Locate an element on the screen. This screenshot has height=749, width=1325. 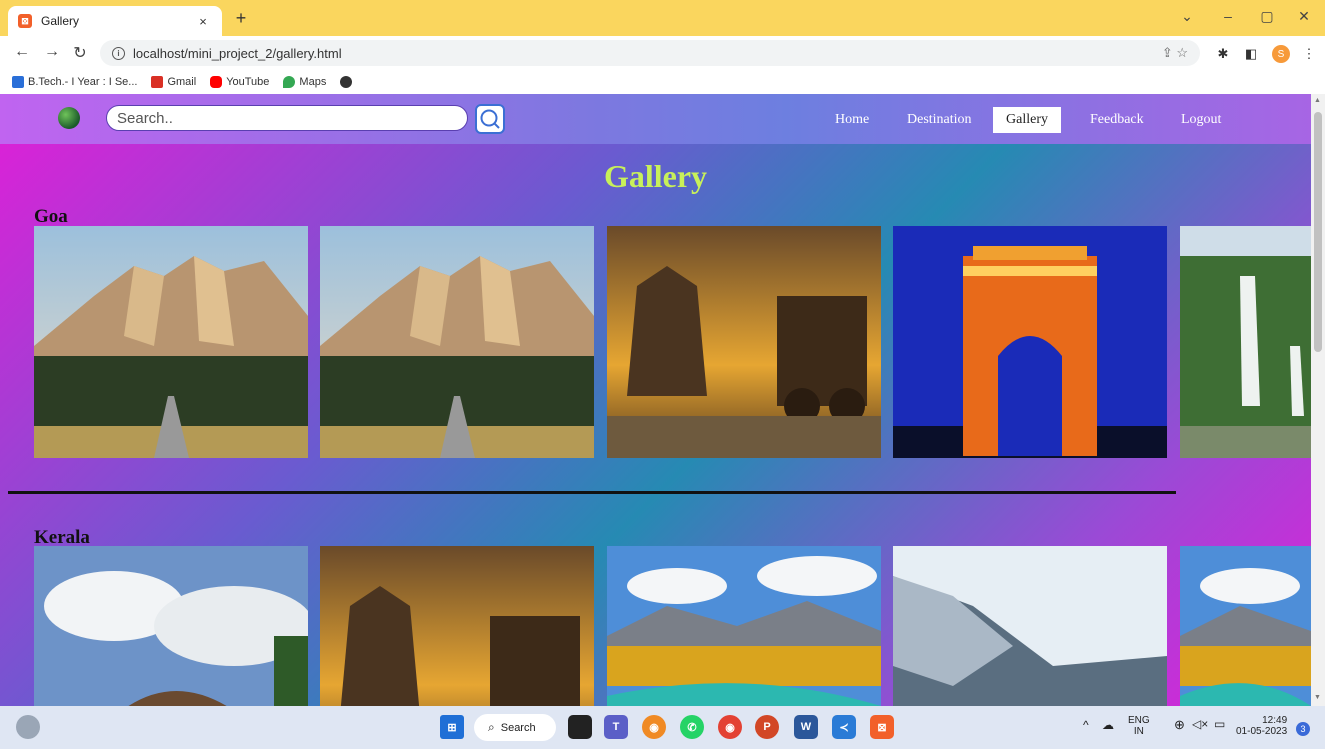
windows-start-icon: ⊞ is located at coordinates (452, 727).